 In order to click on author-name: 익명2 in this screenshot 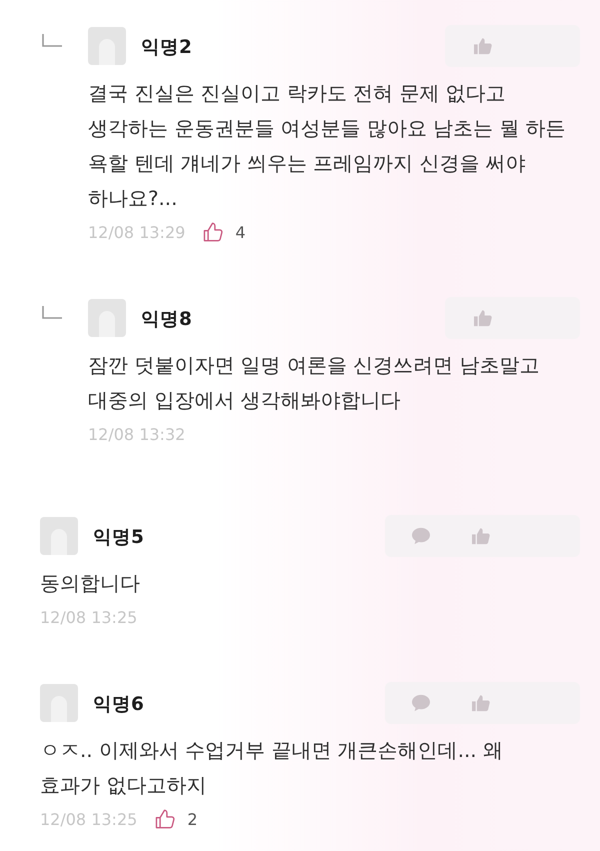, I will do `click(166, 47)`.